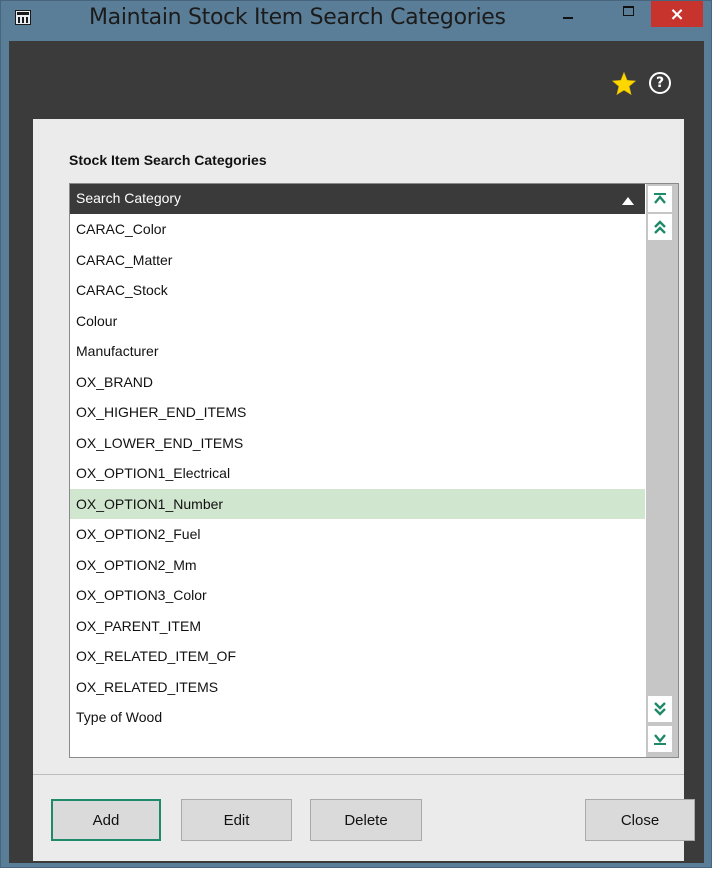 Image resolution: width=724 pixels, height=873 pixels. I want to click on table-row: OX_RELATED_ITEM_OF, so click(357, 656).